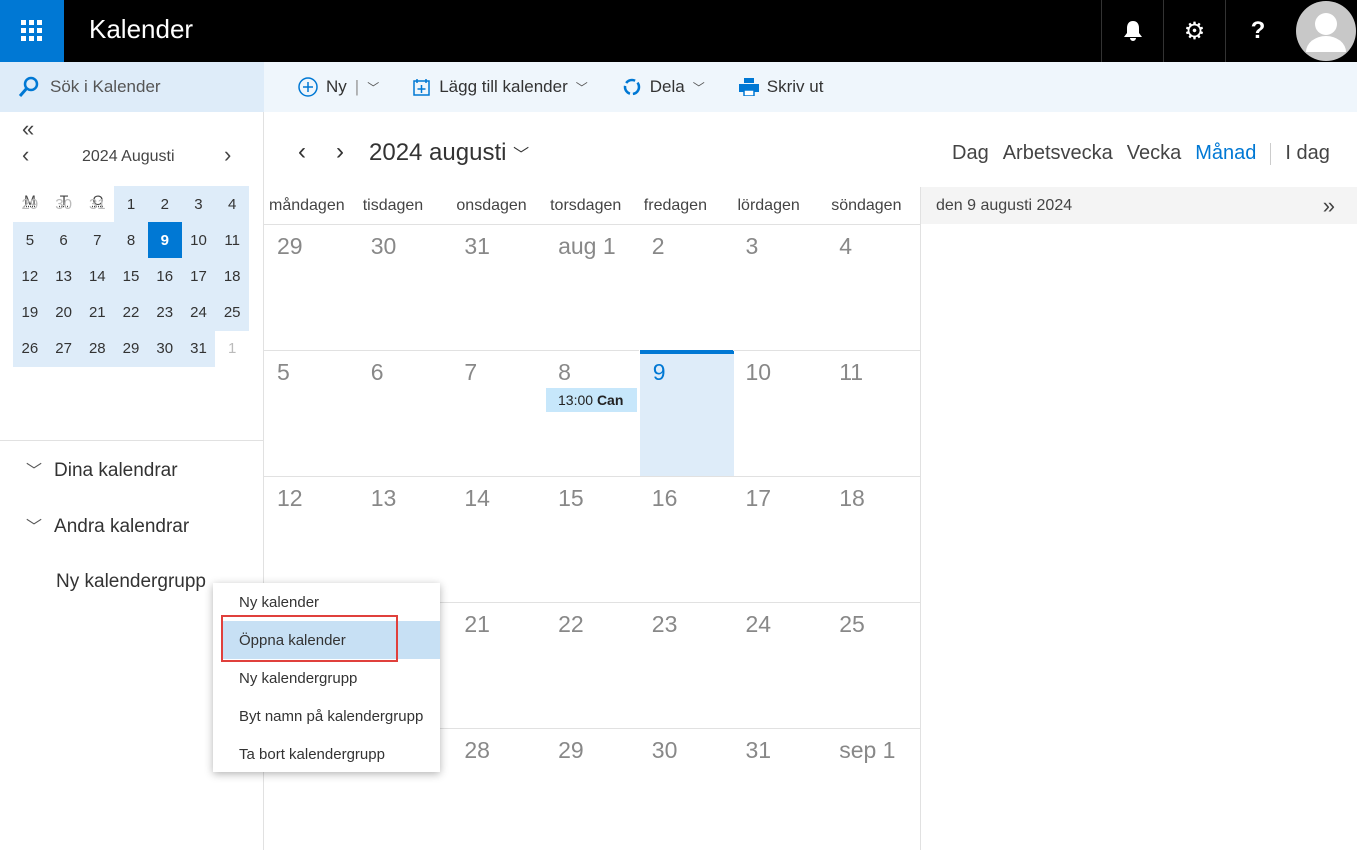  I want to click on day-cell: 28, so click(498, 791).